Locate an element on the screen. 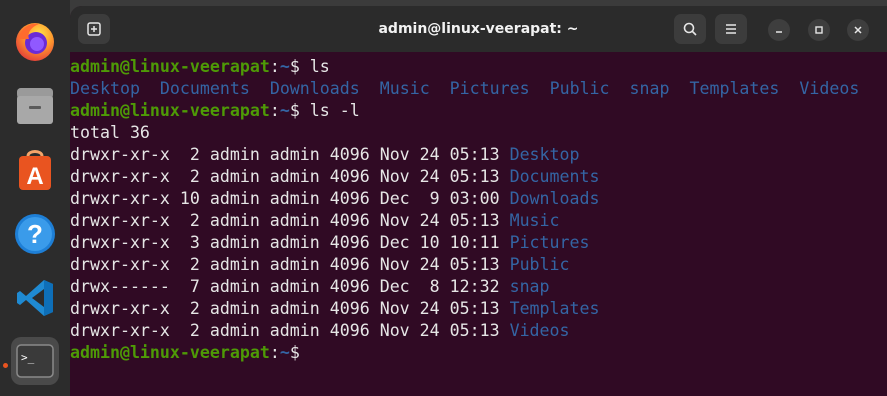  close-button is located at coordinates (858, 30).